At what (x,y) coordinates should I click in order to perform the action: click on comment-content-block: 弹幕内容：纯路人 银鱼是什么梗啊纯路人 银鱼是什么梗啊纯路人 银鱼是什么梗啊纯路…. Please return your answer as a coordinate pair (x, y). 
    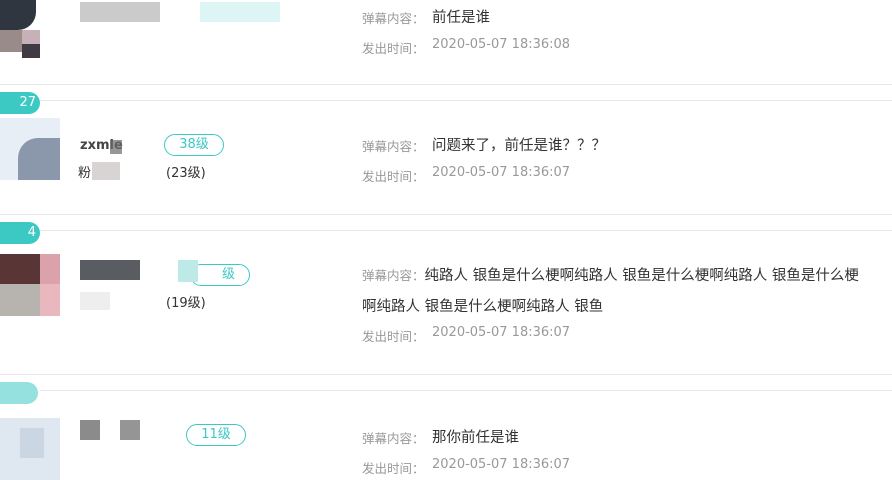
    Looking at the image, I should click on (612, 291).